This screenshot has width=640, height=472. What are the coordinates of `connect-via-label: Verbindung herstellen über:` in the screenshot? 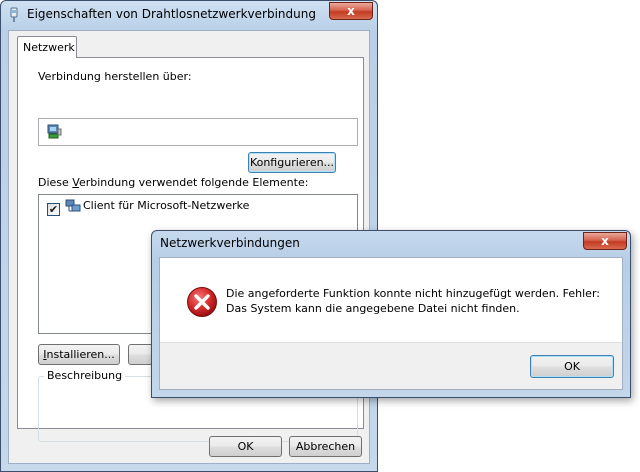 It's located at (115, 76).